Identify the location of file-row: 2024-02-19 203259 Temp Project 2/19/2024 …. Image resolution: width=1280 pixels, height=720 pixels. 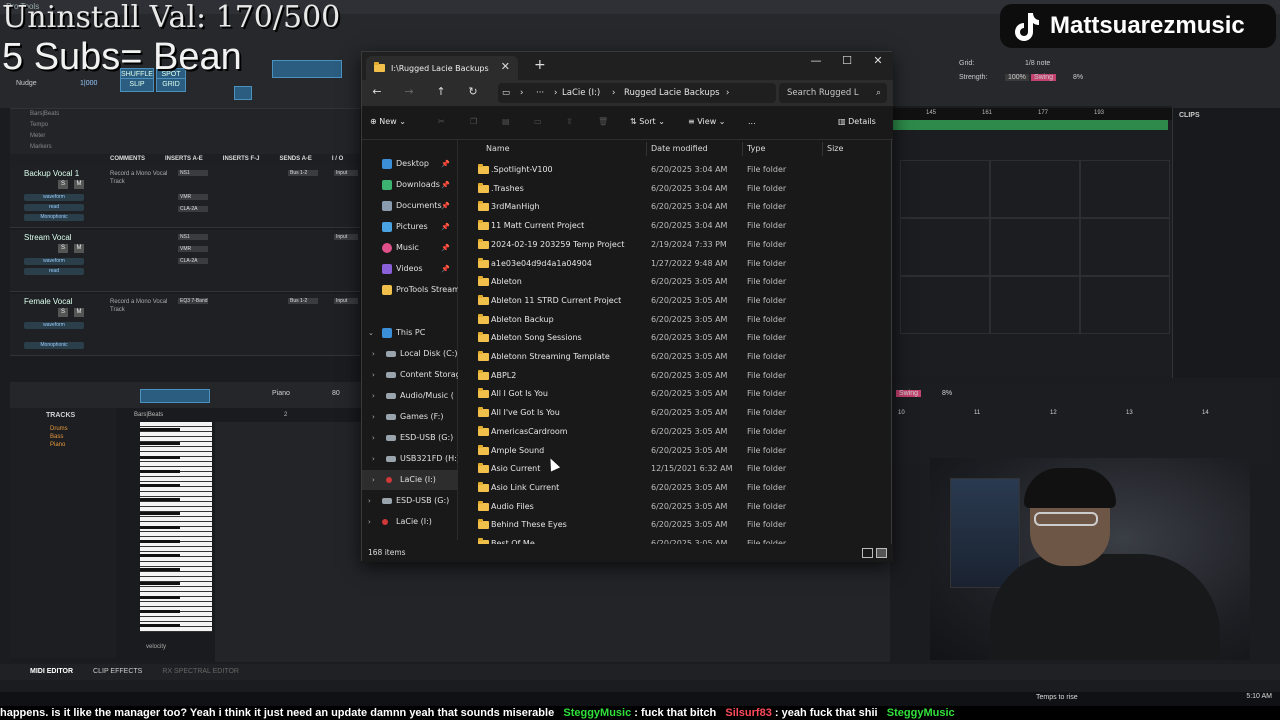
(676, 244).